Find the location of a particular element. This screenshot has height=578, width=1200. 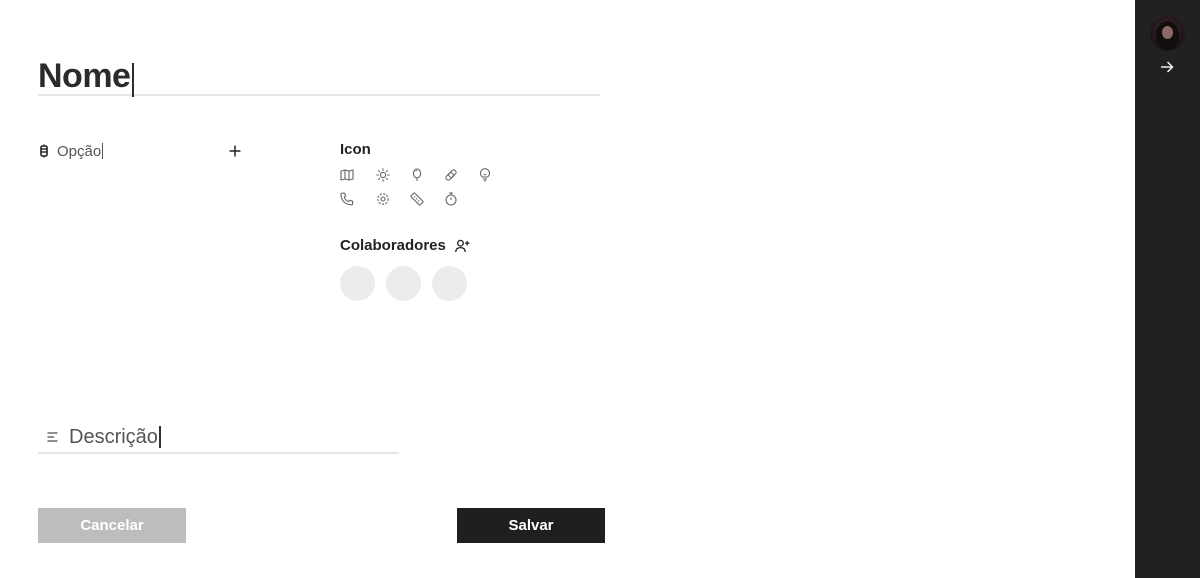

balloon-icon is located at coordinates (417, 175).